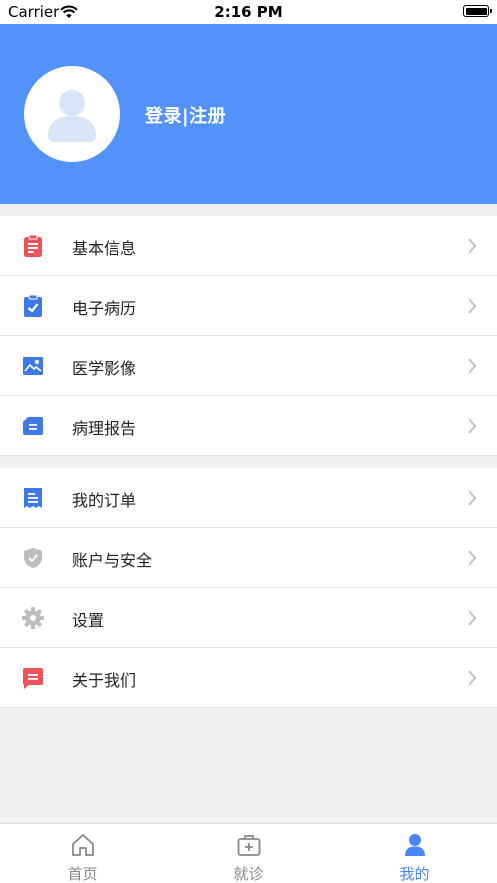 This screenshot has width=497, height=883. What do you see at coordinates (248, 366) in the screenshot?
I see `menu-item-medical-imaging: 医学影像` at bounding box center [248, 366].